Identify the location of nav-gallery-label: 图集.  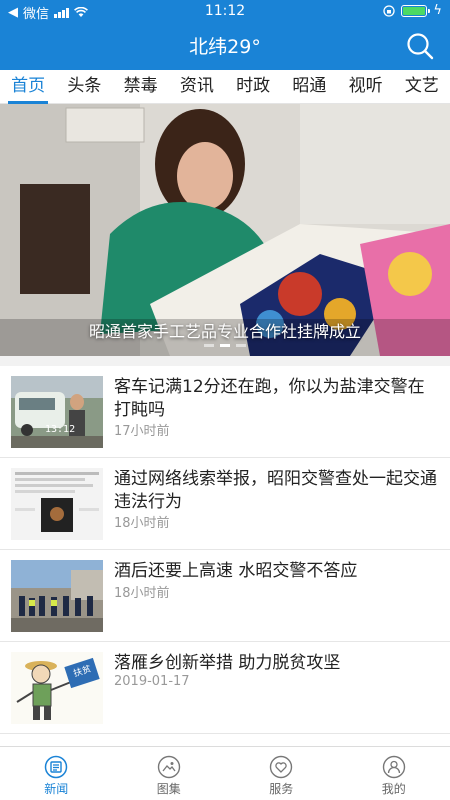
(168, 789).